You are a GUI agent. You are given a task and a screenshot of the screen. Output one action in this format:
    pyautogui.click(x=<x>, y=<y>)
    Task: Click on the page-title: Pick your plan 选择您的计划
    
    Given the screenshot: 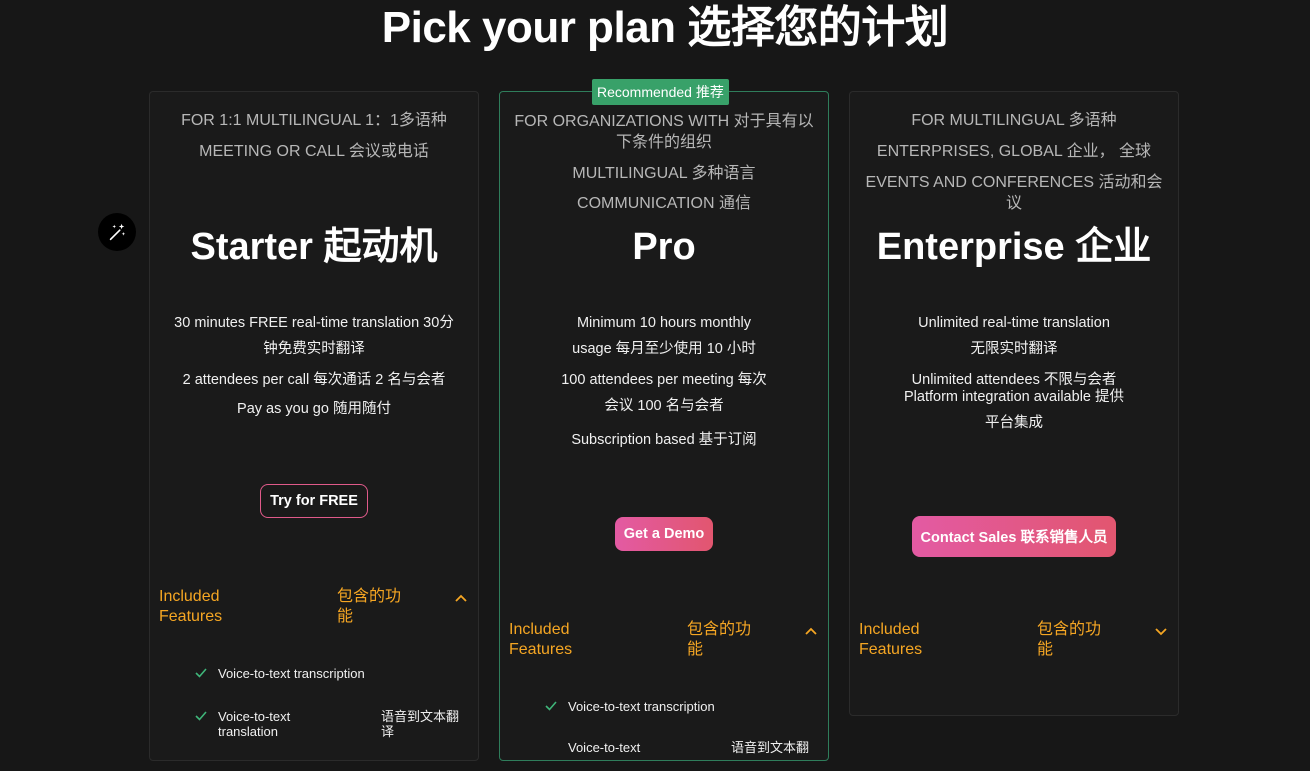 What is the action you would take?
    pyautogui.click(x=665, y=27)
    